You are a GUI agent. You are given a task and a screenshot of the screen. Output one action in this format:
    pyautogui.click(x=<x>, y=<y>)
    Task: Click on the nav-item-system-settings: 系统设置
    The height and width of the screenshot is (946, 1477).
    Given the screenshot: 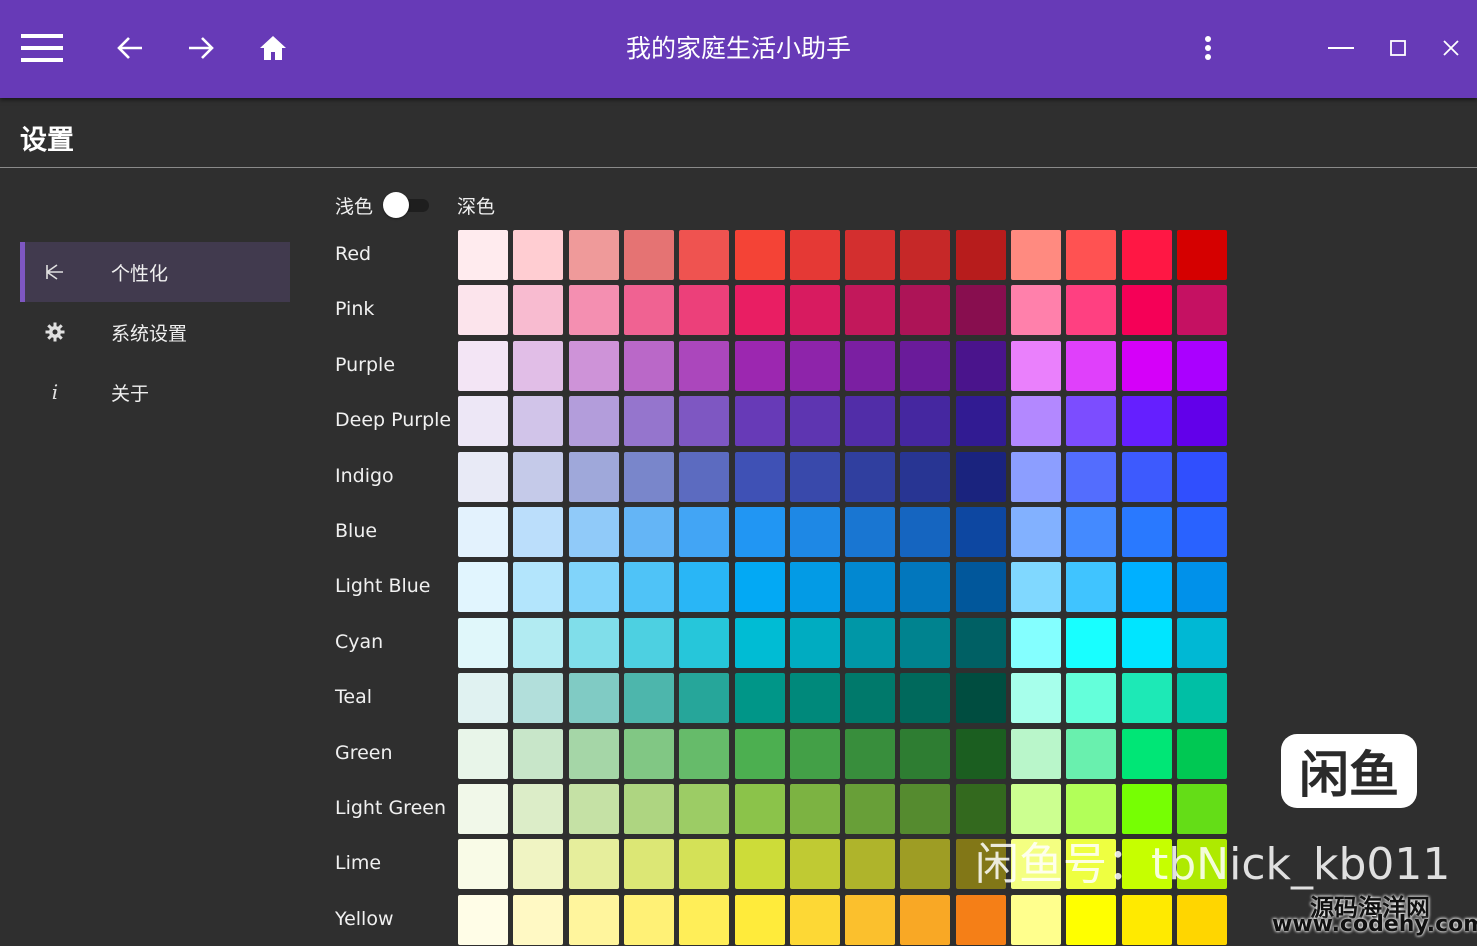 What is the action you would take?
    pyautogui.click(x=155, y=332)
    